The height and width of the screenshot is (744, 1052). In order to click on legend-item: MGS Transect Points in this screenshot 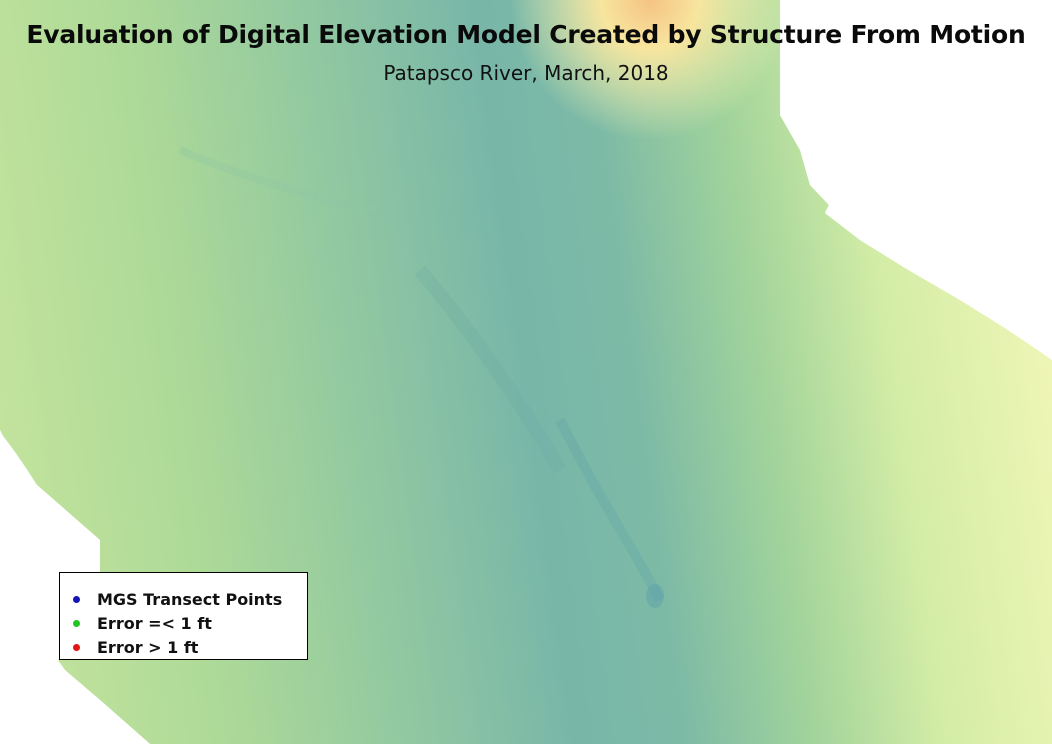, I will do `click(190, 599)`.